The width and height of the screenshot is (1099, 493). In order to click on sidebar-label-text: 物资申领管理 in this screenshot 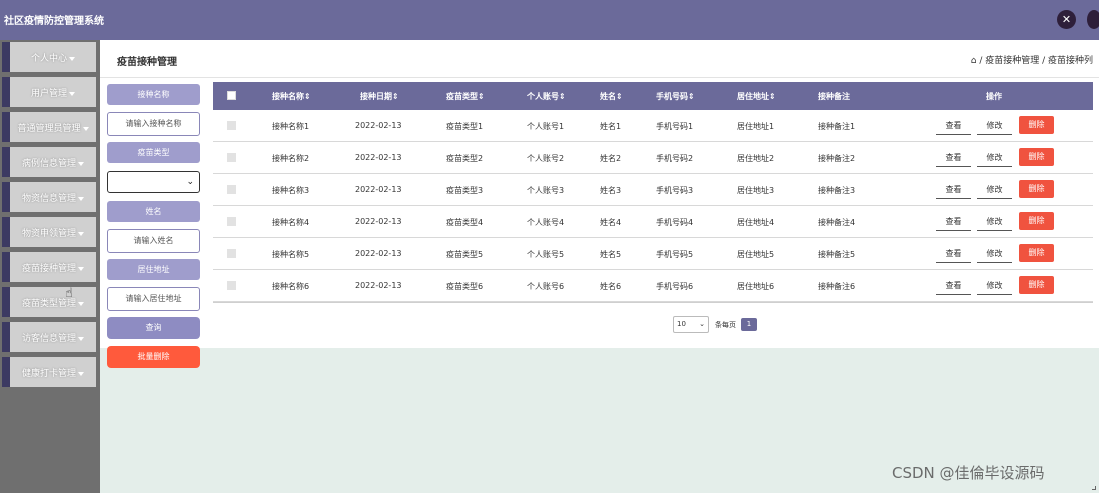, I will do `click(48, 234)`.